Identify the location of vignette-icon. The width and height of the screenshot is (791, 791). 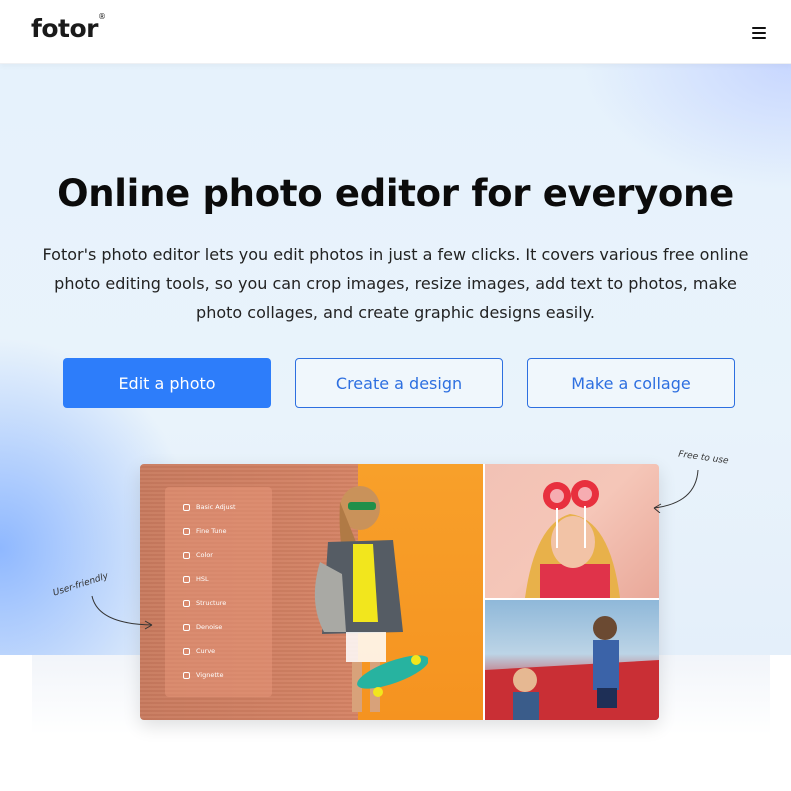
(186, 675).